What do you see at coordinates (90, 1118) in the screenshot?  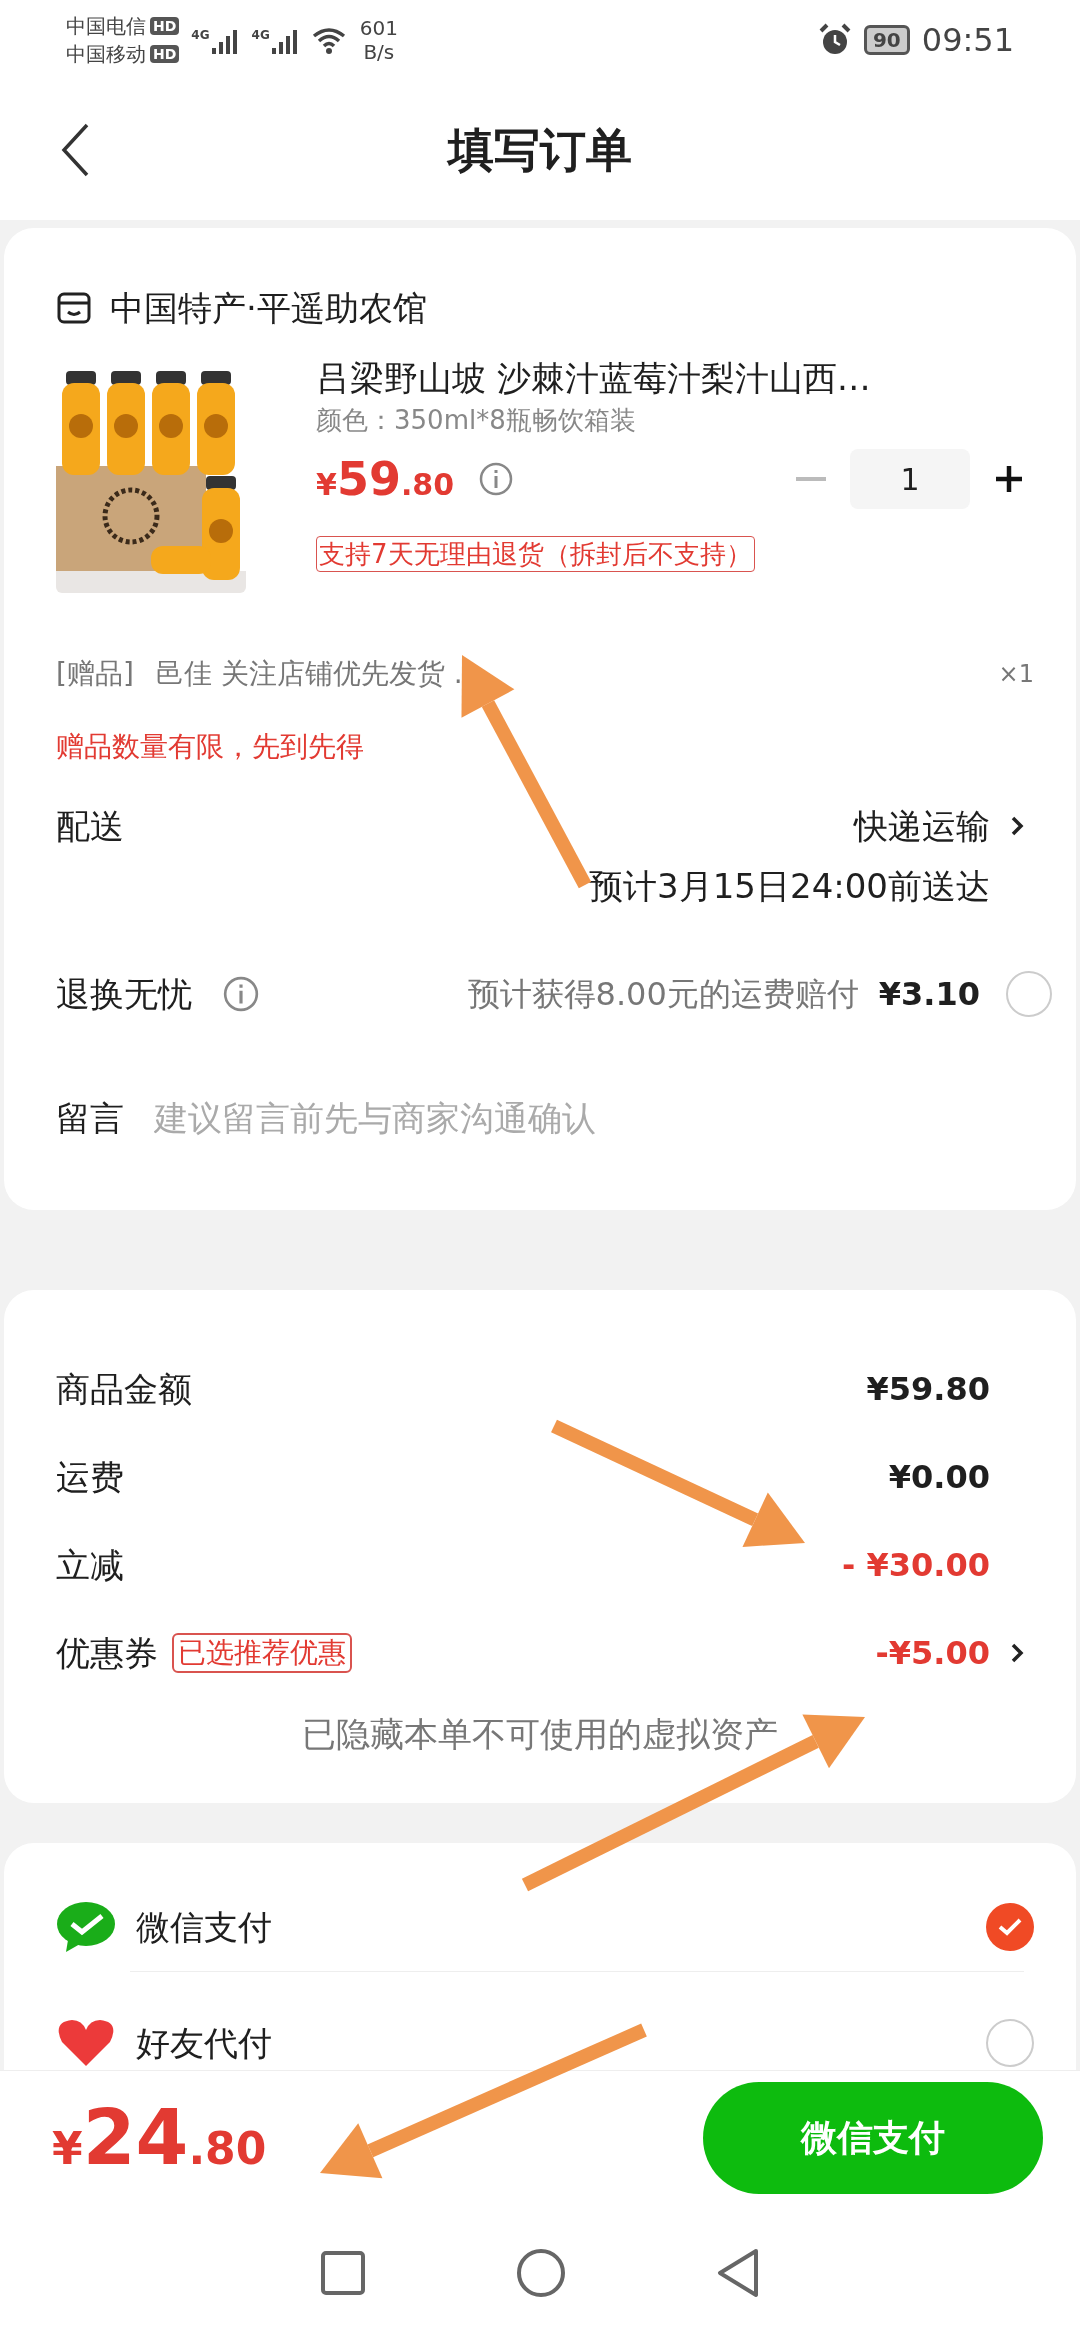 I see `message-label: 留言` at bounding box center [90, 1118].